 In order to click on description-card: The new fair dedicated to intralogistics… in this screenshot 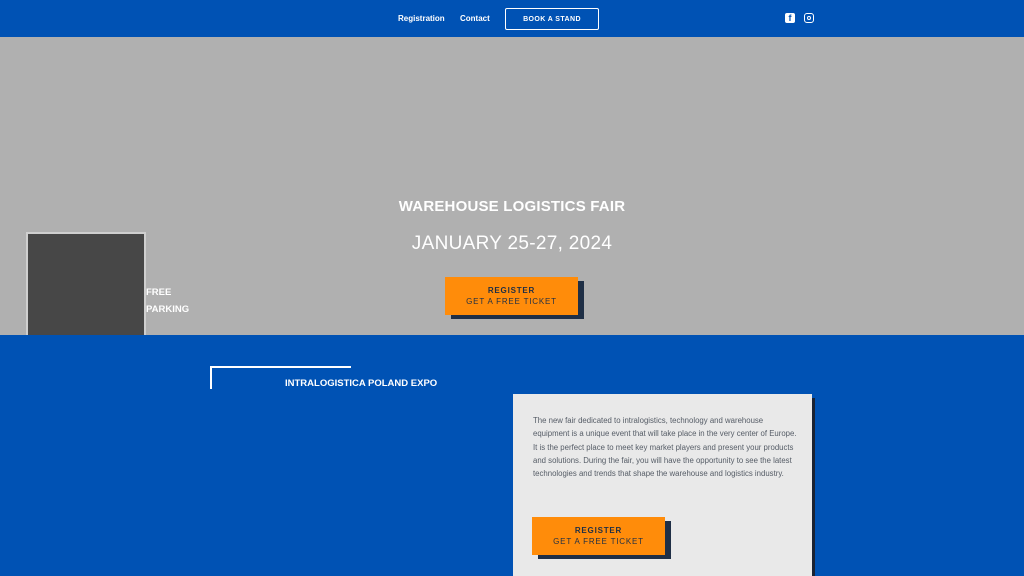, I will do `click(662, 485)`.